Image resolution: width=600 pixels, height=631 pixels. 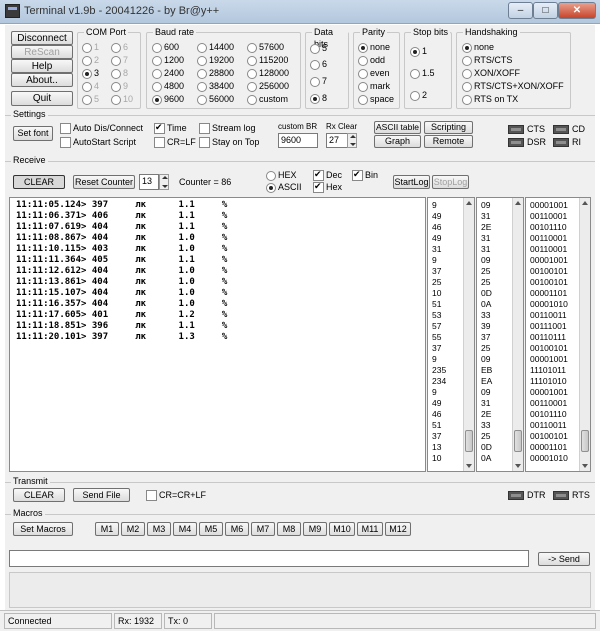 What do you see at coordinates (300, 590) in the screenshot?
I see `transmit-history-area` at bounding box center [300, 590].